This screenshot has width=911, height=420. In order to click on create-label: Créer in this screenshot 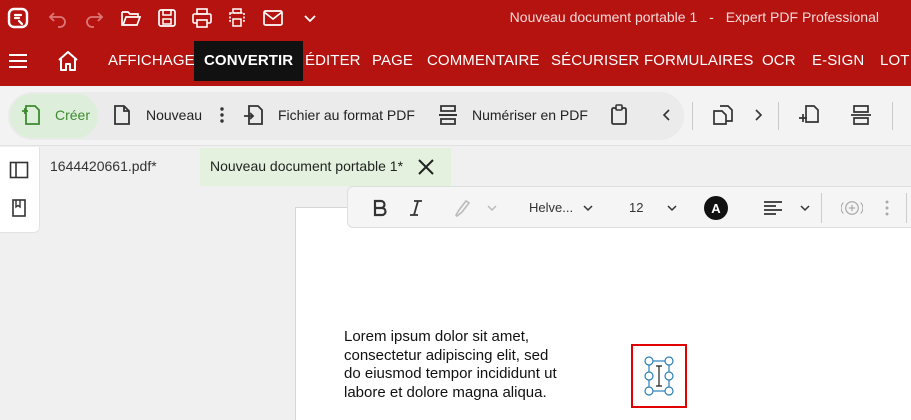, I will do `click(73, 115)`.